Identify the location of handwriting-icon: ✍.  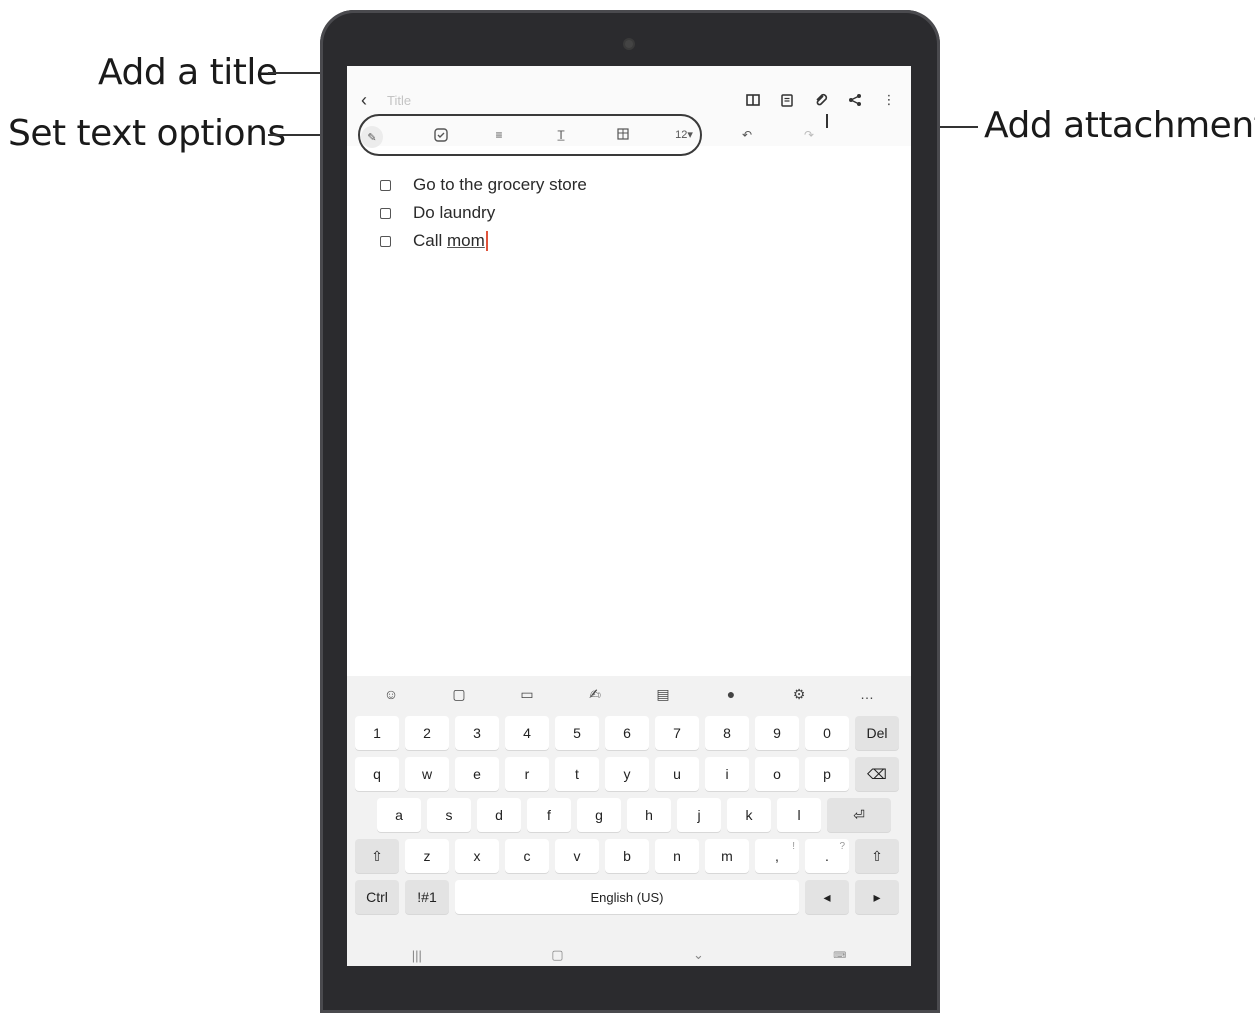
(595, 694).